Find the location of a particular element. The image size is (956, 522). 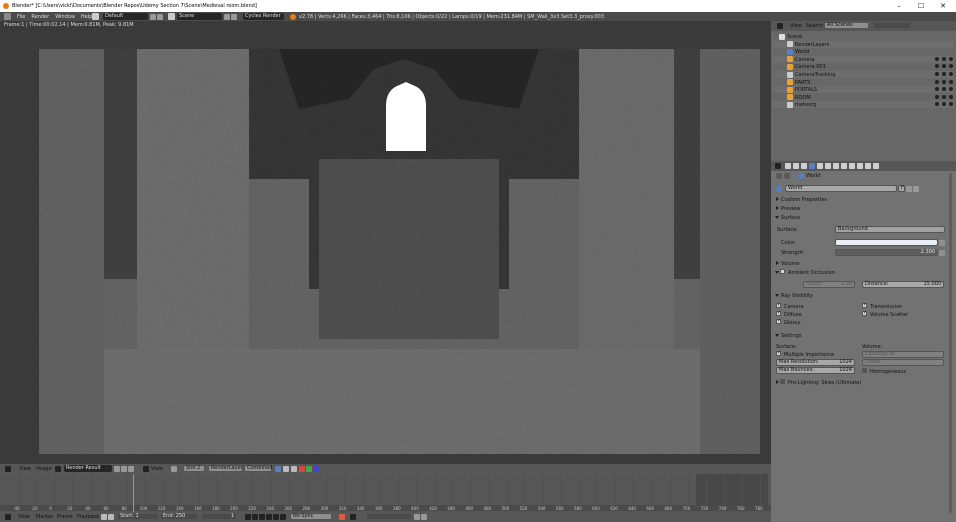

menu-window: Window is located at coordinates (65, 17).